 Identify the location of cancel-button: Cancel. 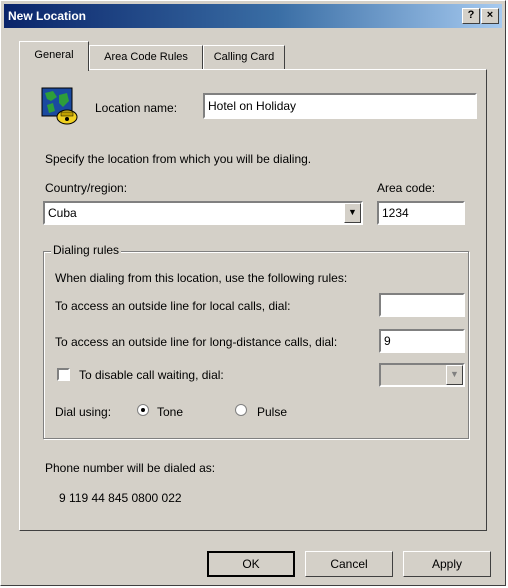
(349, 564).